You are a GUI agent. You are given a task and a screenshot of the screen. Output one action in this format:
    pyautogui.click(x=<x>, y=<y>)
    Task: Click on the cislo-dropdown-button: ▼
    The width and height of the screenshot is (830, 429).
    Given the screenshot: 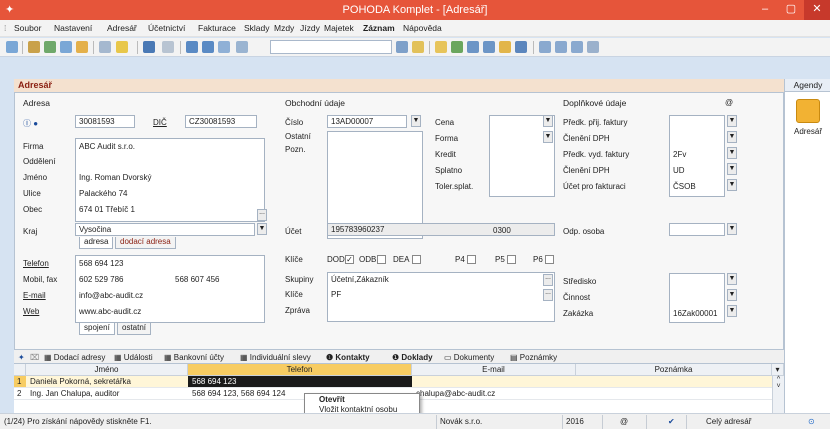 What is the action you would take?
    pyautogui.click(x=416, y=121)
    